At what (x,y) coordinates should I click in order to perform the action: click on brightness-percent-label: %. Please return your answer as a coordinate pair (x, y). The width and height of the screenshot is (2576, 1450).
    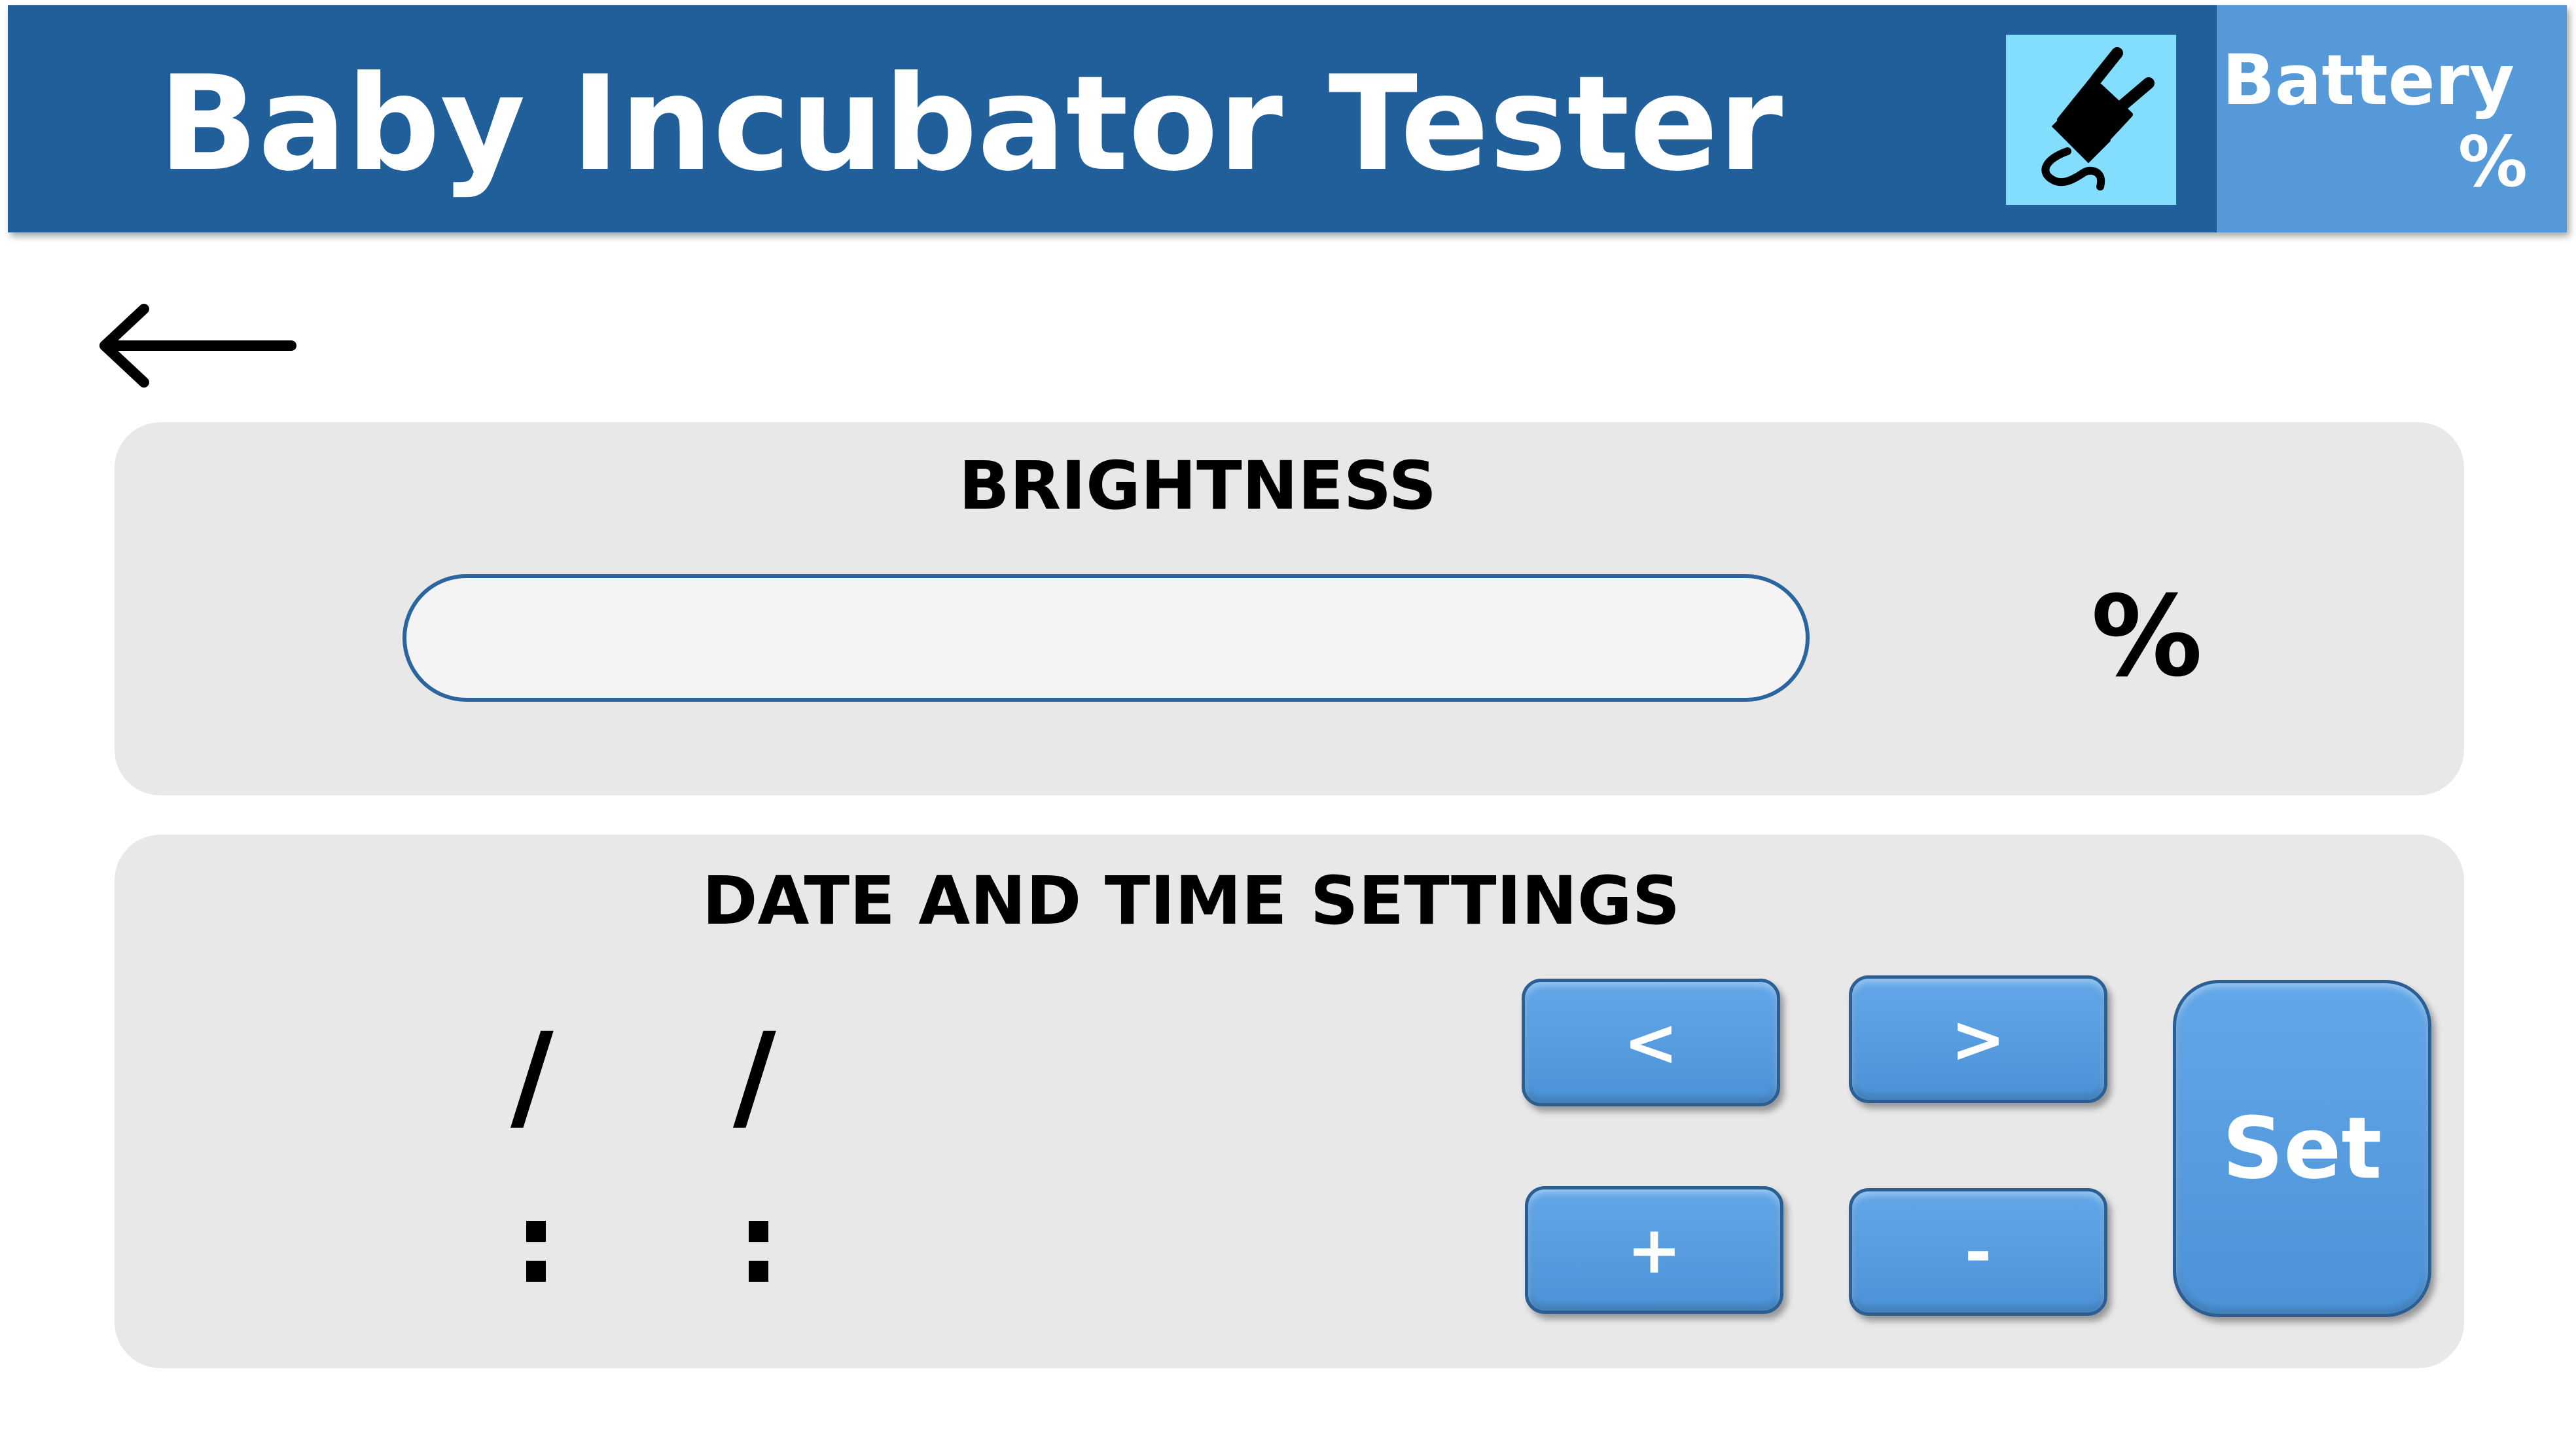
    Looking at the image, I should click on (2147, 637).